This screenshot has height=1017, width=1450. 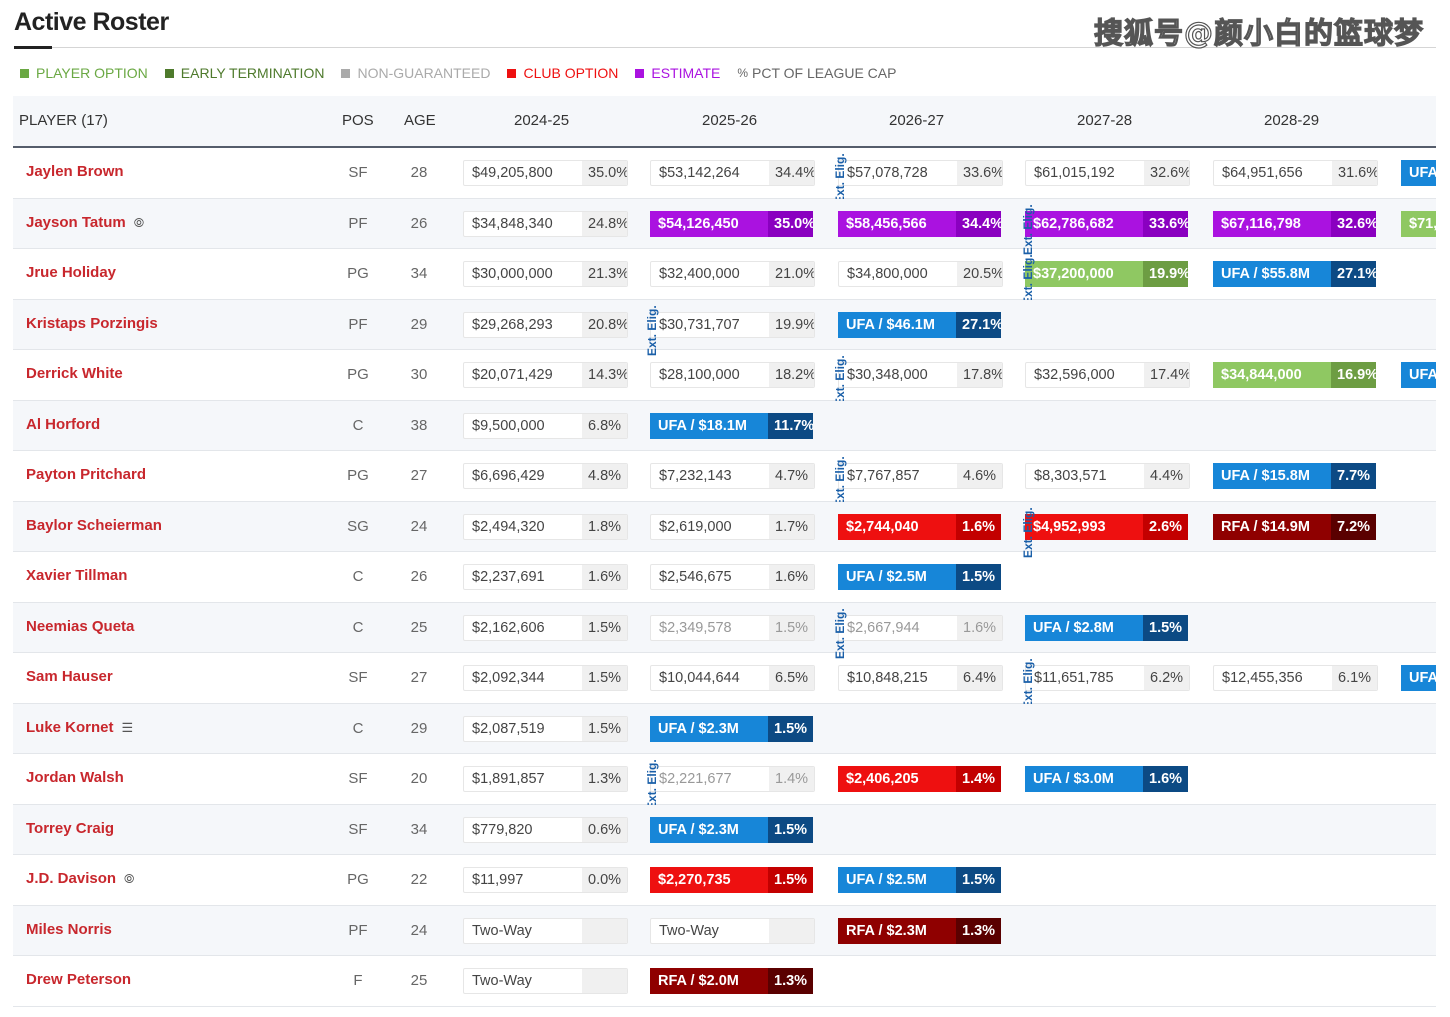 What do you see at coordinates (1294, 476) in the screenshot?
I see `salary-cell: UFA / $15.8M 7.7%` at bounding box center [1294, 476].